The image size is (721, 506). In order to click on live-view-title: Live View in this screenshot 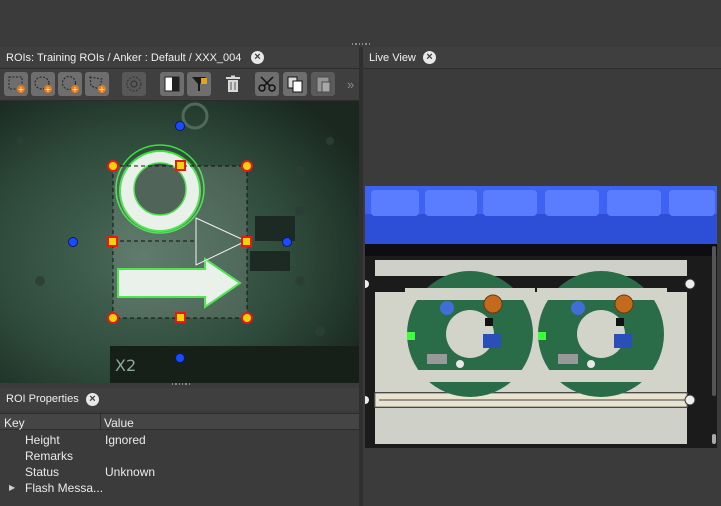, I will do `click(392, 58)`.